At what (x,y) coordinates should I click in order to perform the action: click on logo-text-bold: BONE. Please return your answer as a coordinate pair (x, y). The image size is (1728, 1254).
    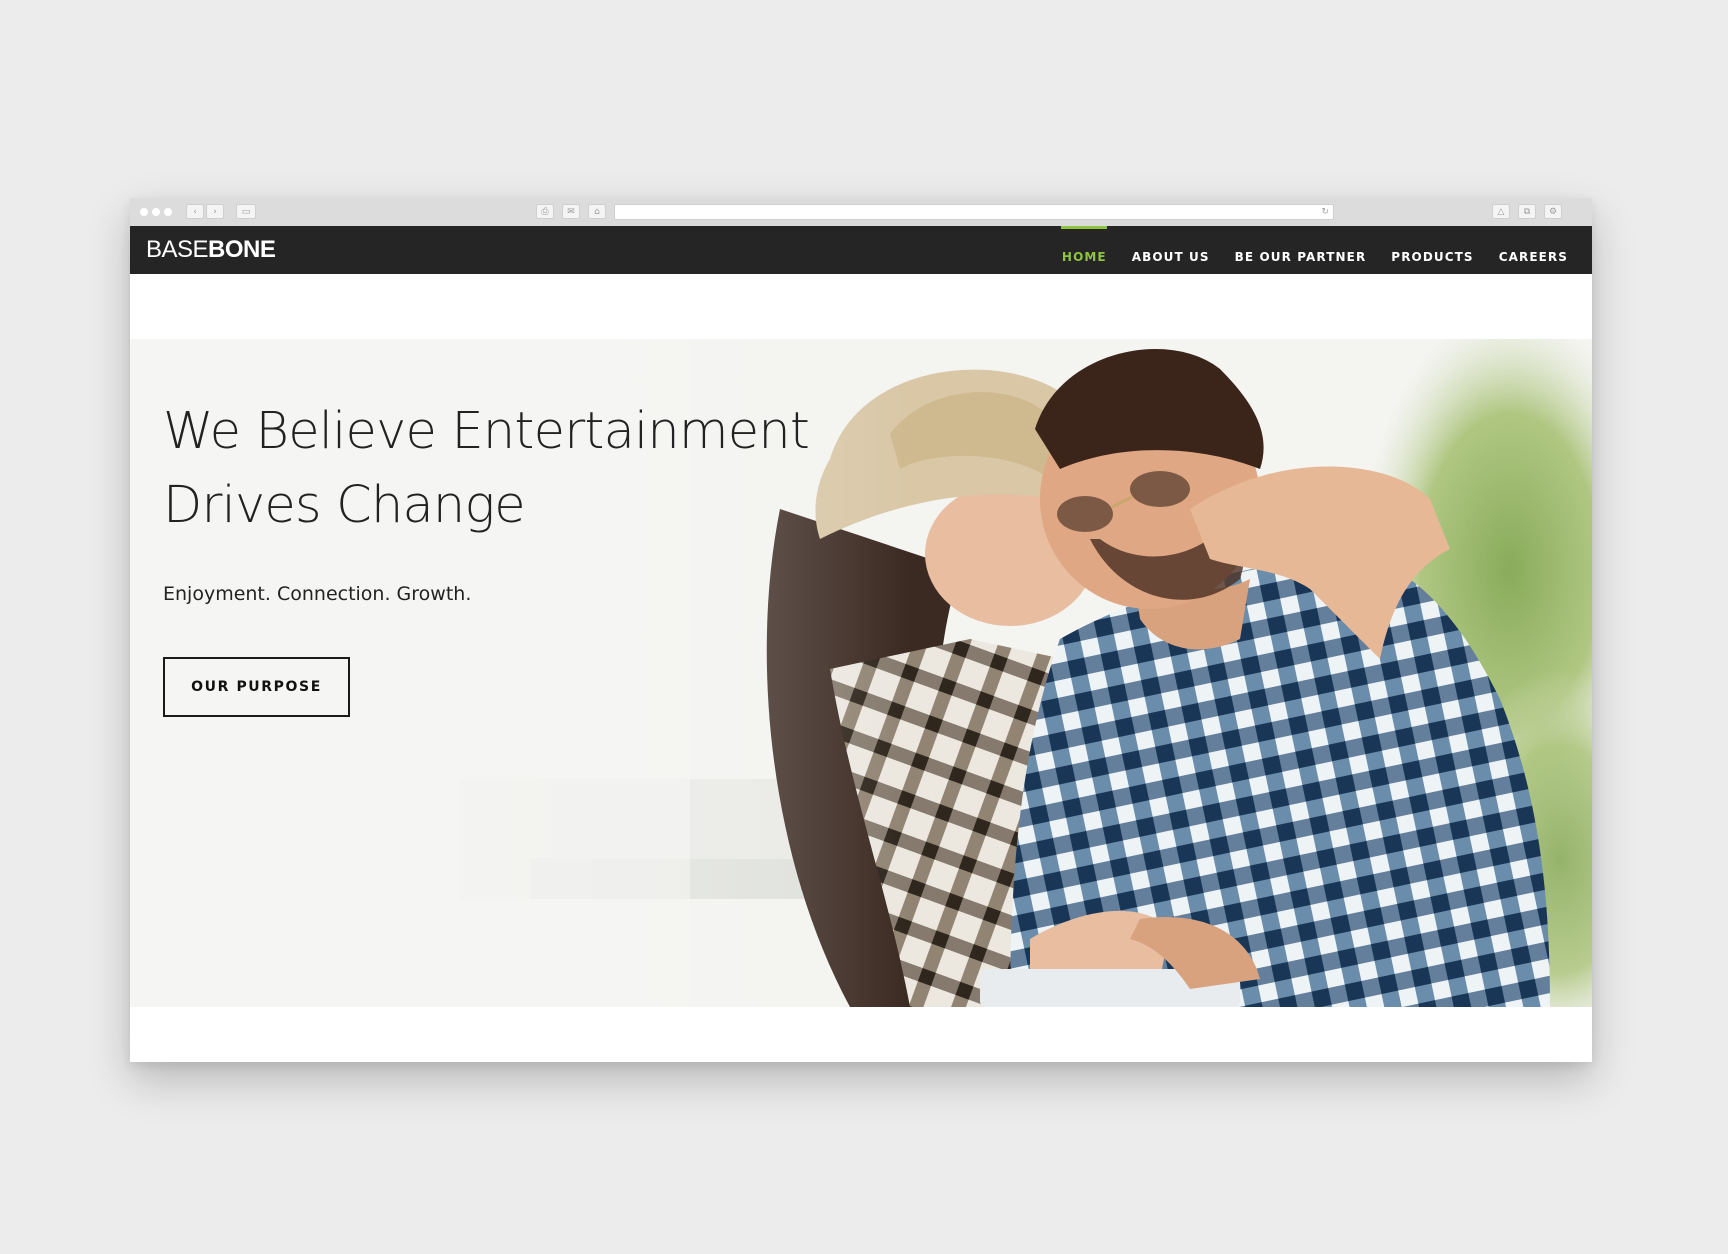
    Looking at the image, I should click on (242, 249).